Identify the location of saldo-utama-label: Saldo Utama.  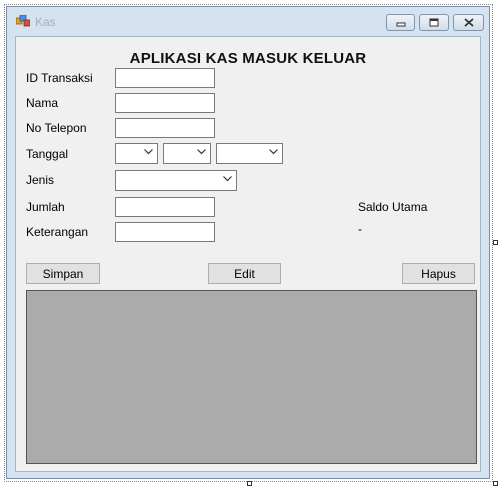
(393, 207).